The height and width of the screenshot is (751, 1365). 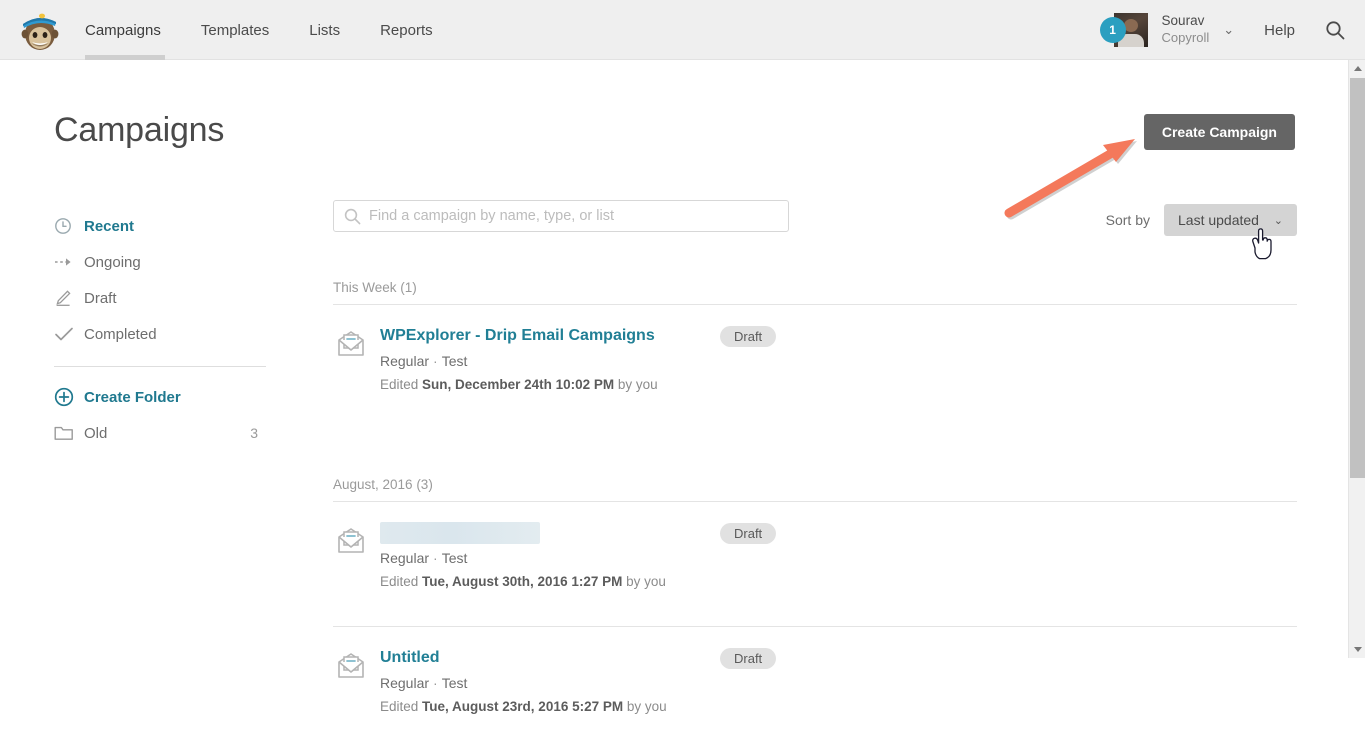 I want to click on user-account-name: Copyroll, so click(x=1185, y=38).